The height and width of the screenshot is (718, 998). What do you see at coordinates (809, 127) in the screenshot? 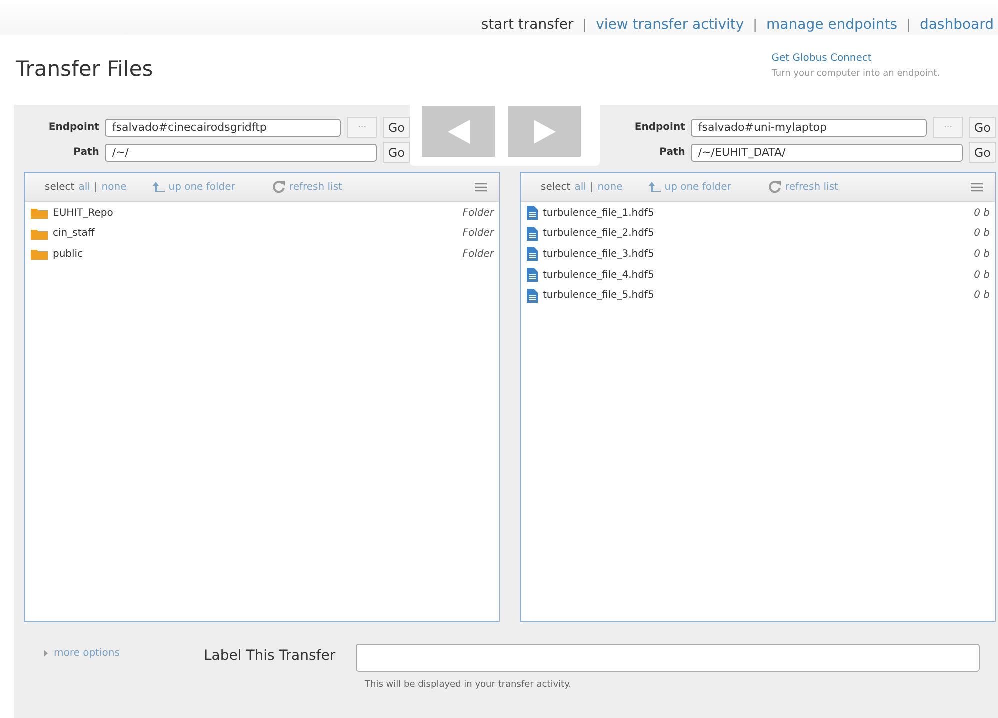
I see `endpoint-field: fsalvado#uni-mylaptop` at bounding box center [809, 127].